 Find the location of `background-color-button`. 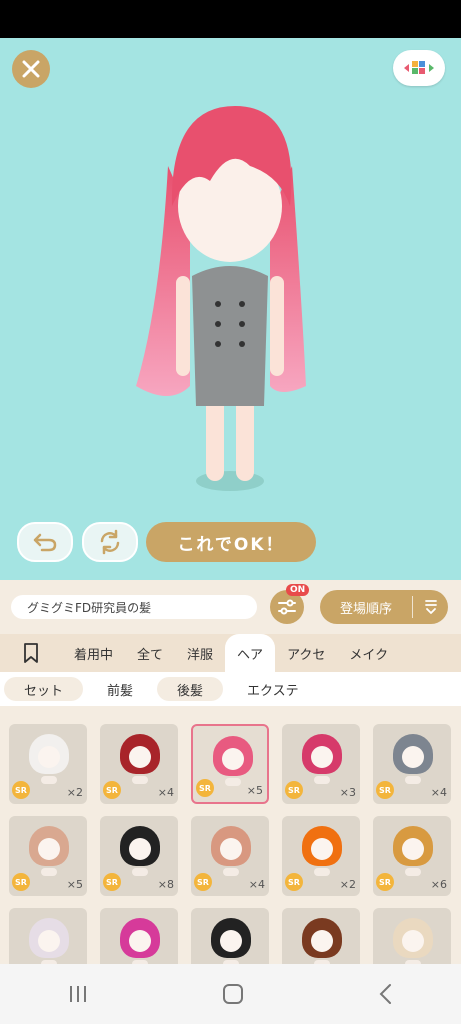

background-color-button is located at coordinates (419, 68).